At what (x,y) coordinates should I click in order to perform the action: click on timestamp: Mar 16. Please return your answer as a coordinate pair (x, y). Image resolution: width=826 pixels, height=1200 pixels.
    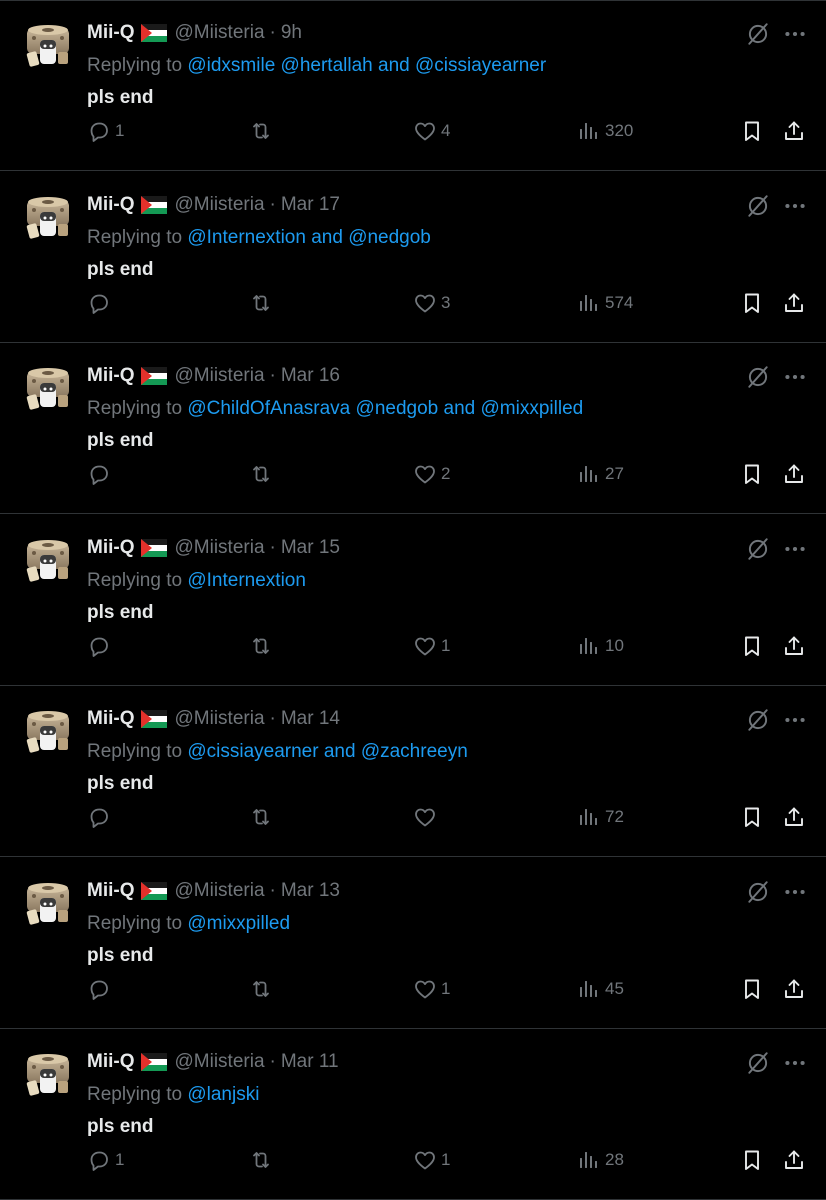
    Looking at the image, I should click on (310, 376).